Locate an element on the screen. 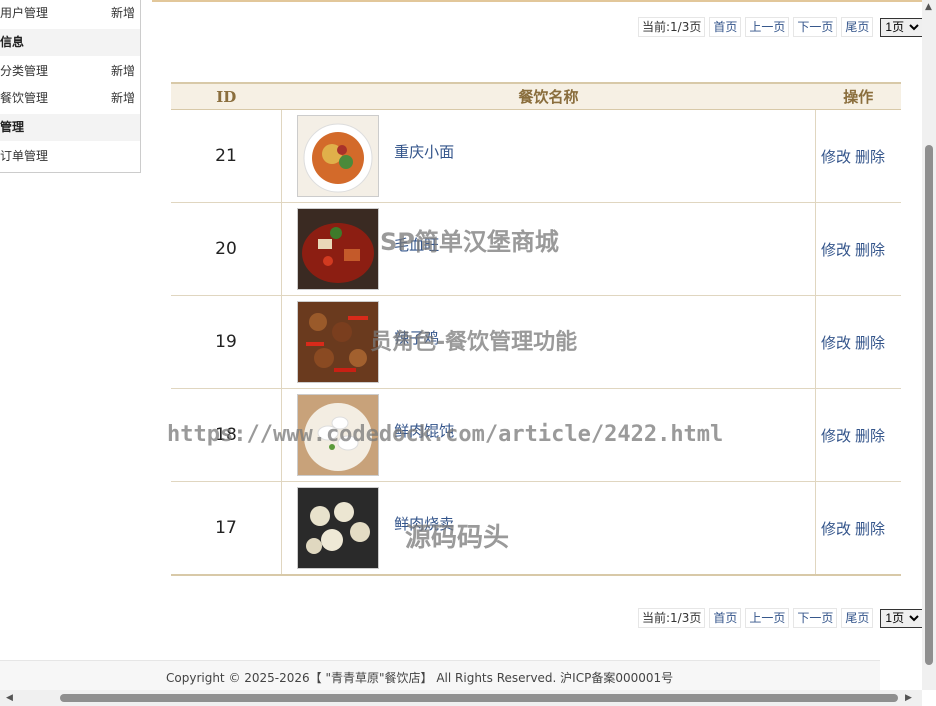 The height and width of the screenshot is (706, 936). sidebar-item-dish-manage: 餐饮管理 新增 is located at coordinates (70, 98).